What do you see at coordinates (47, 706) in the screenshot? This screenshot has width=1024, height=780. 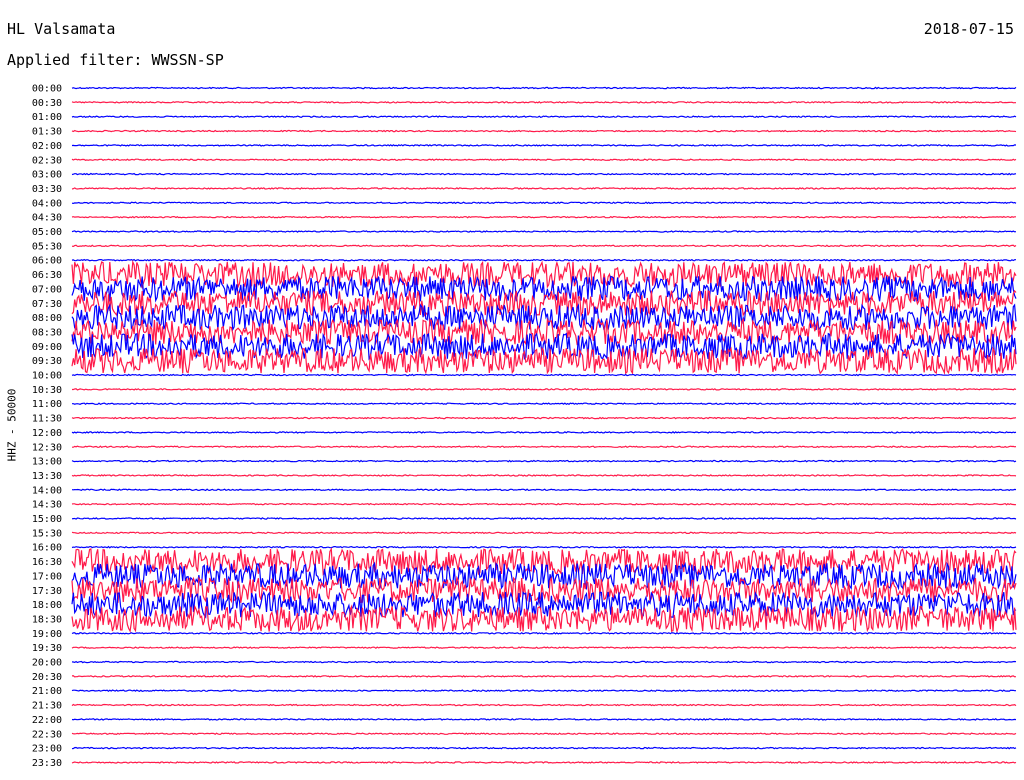 I see `time-tick-label: 21:30` at bounding box center [47, 706].